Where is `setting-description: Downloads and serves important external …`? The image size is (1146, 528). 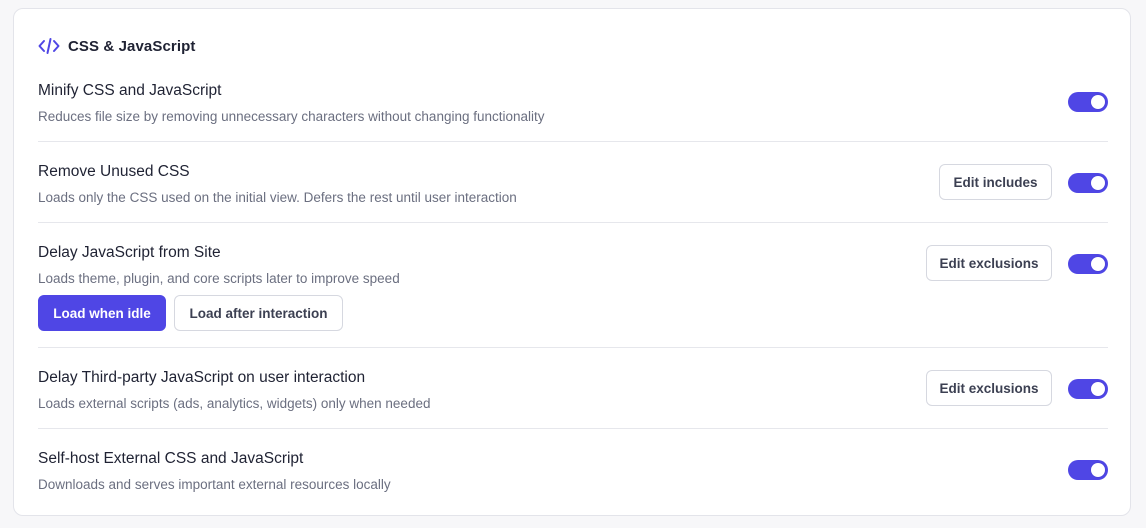 setting-description: Downloads and serves important external … is located at coordinates (214, 484).